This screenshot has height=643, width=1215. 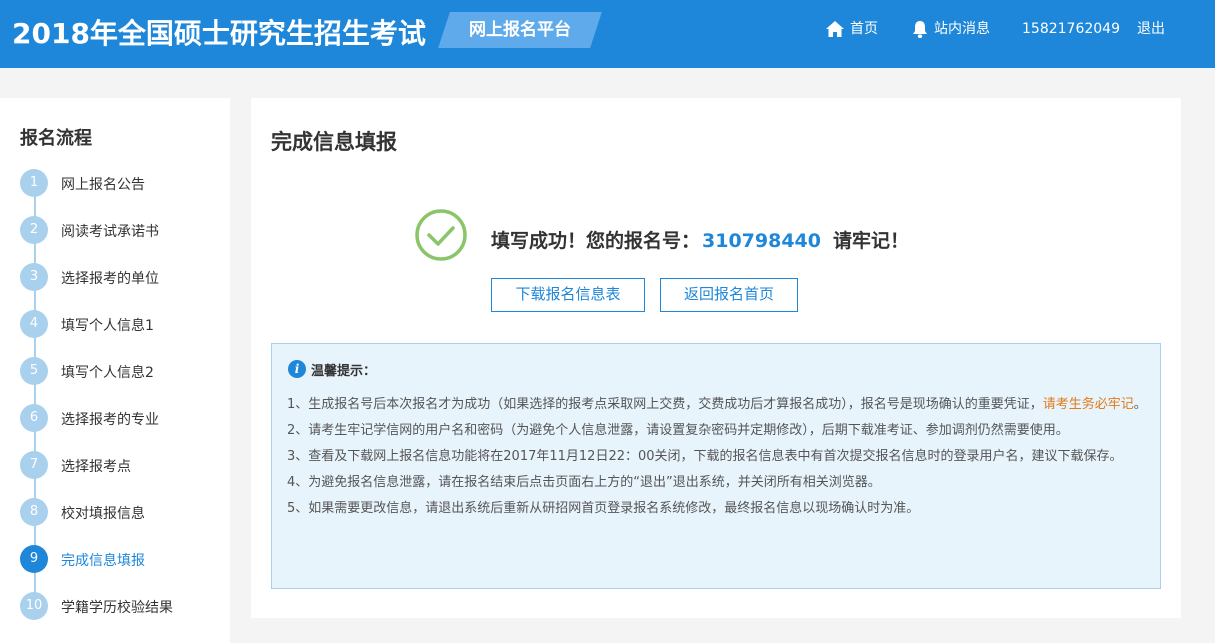 I want to click on user-phone: 15821762049, so click(x=1071, y=29).